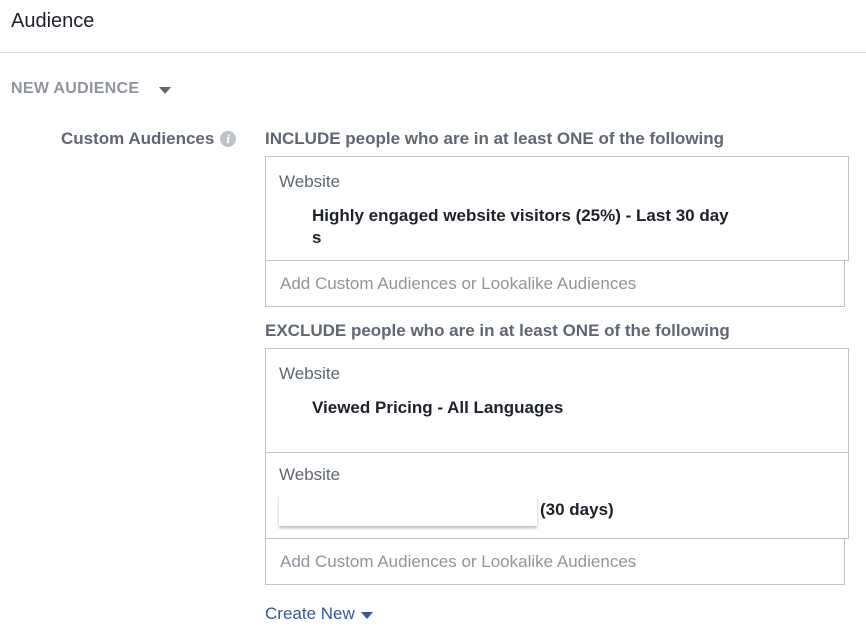 The image size is (866, 635). I want to click on exclude-add-audience-input, so click(555, 561).